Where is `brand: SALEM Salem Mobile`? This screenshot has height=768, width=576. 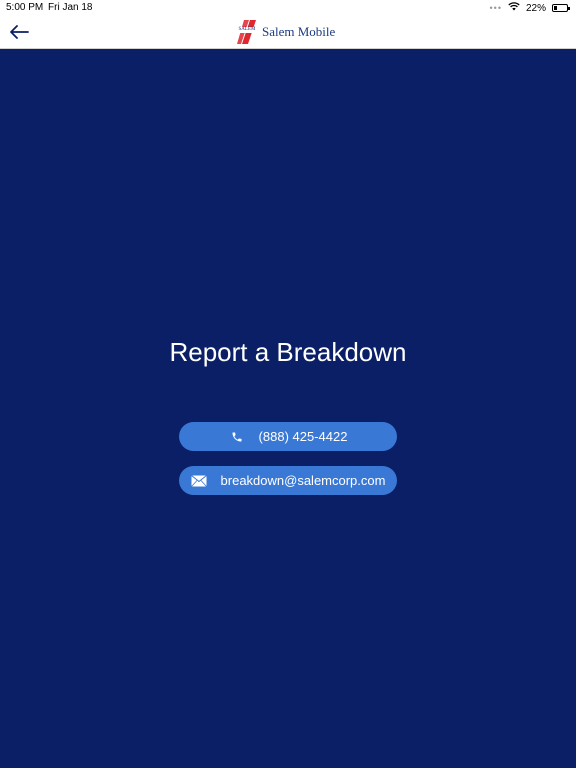
brand: SALEM Salem Mobile is located at coordinates (285, 32).